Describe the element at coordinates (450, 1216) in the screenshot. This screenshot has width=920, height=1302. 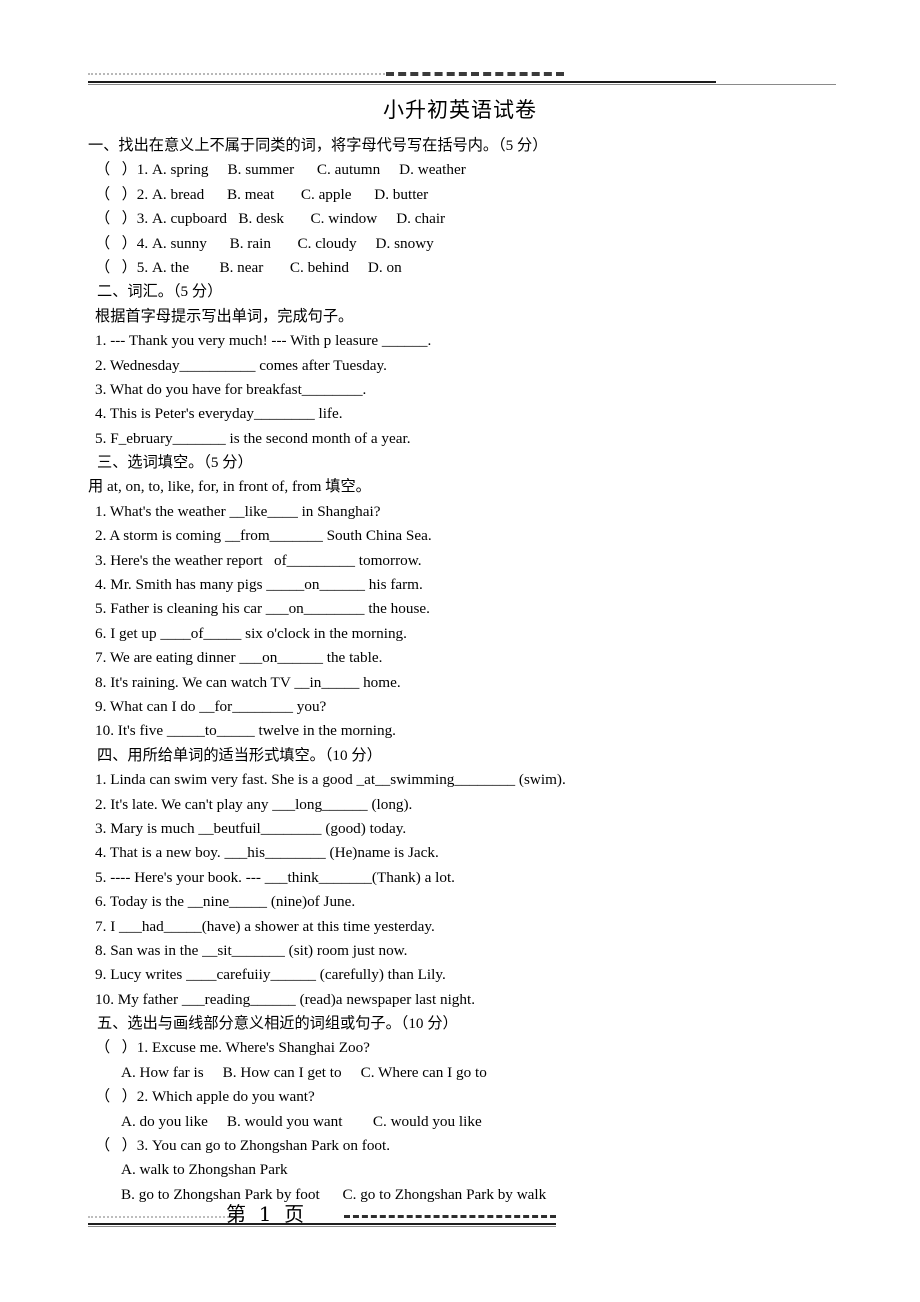
I see `footer-dashed-rule` at that location.